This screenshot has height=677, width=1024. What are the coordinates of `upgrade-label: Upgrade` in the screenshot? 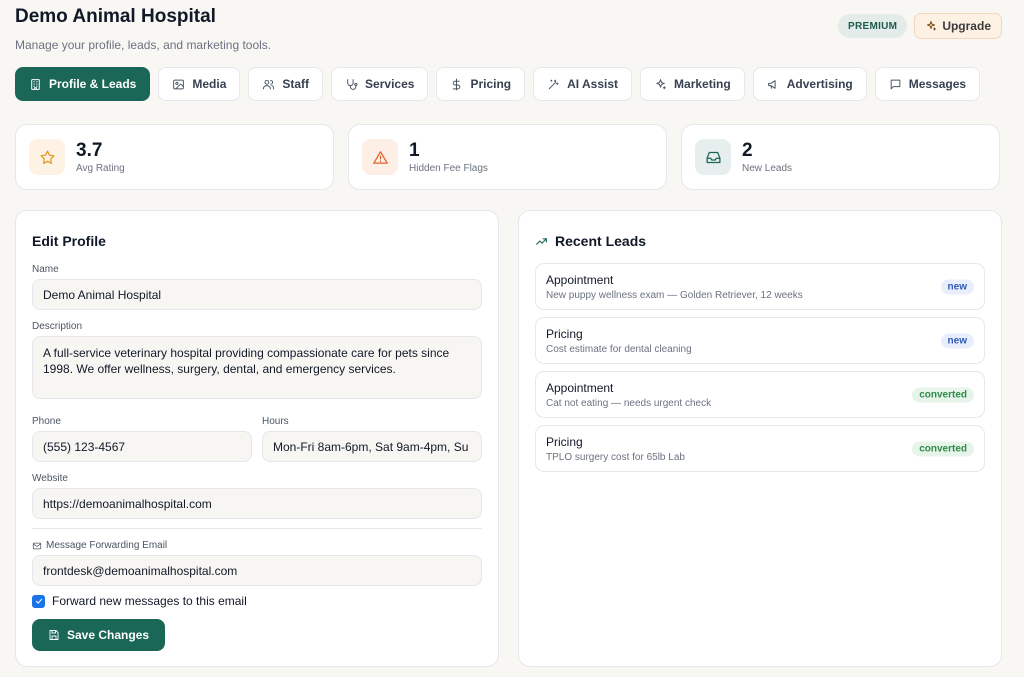 It's located at (966, 26).